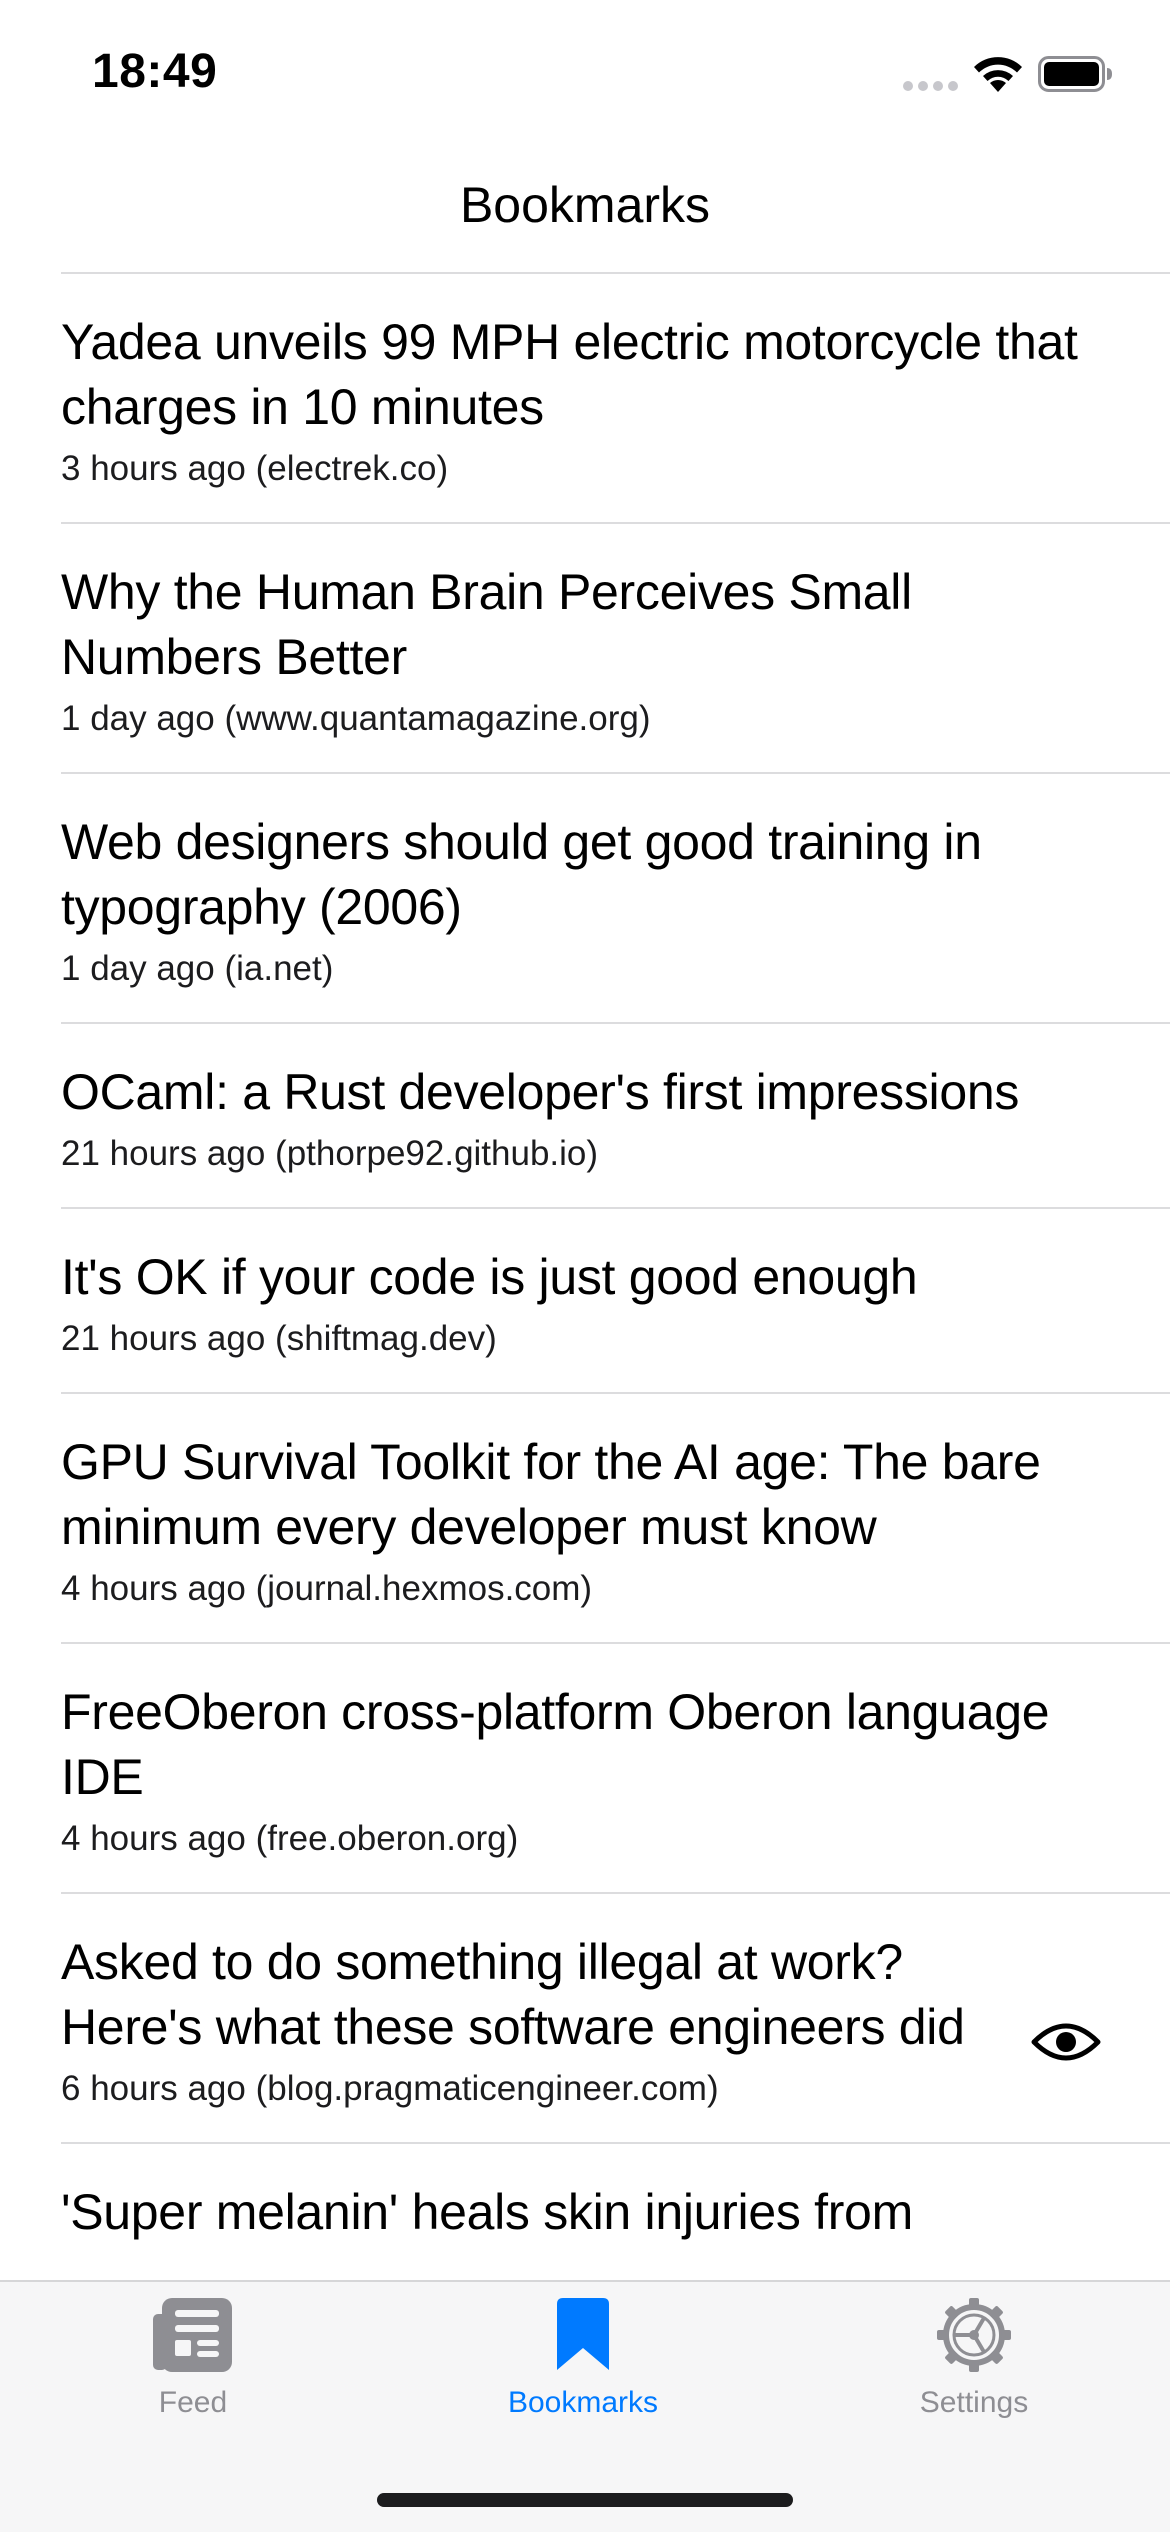  I want to click on home-indicator, so click(585, 2500).